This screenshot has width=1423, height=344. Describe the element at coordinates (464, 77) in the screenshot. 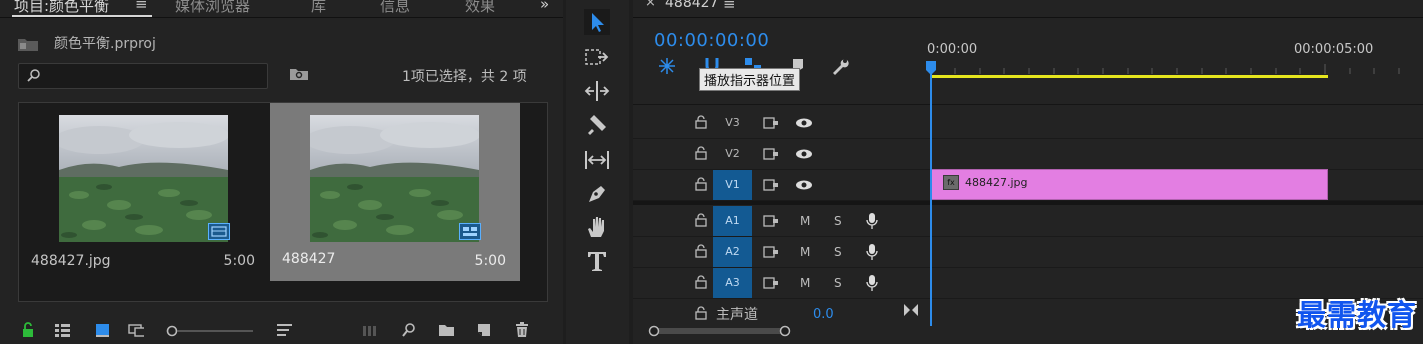

I see `selection-status: 1项已选择，共 2 项` at that location.